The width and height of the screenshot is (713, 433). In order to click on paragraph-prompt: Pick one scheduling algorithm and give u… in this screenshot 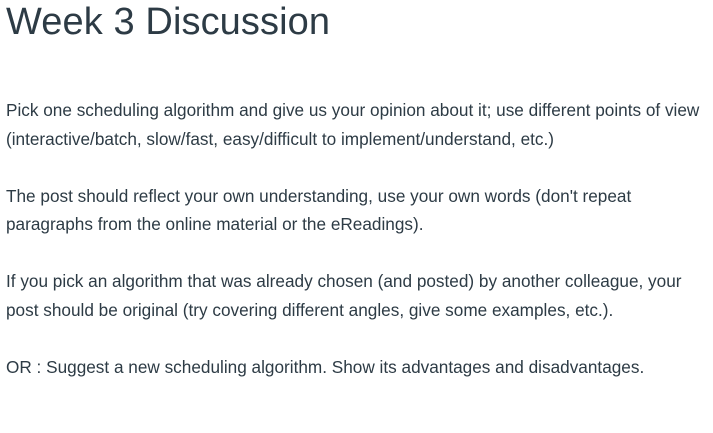, I will do `click(353, 124)`.